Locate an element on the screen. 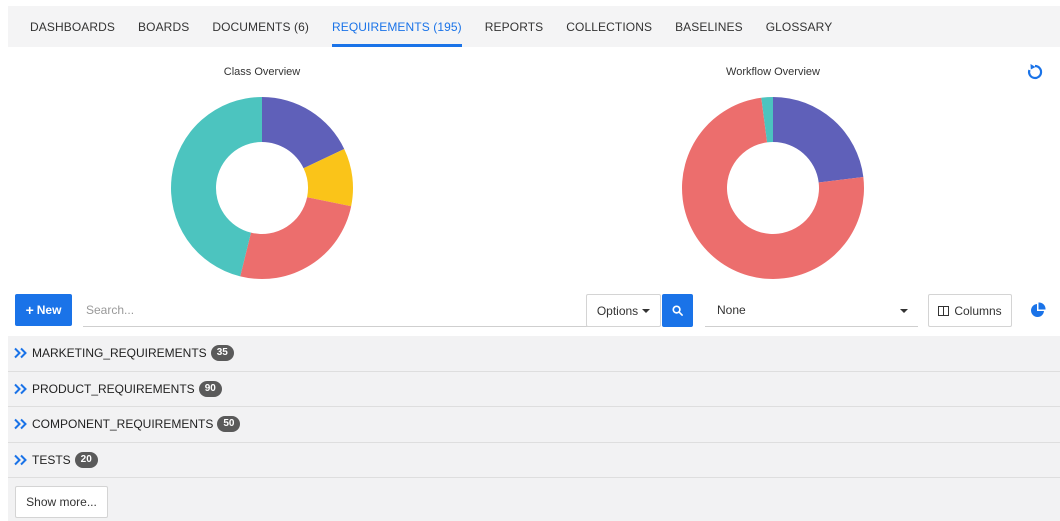 Image resolution: width=1060 pixels, height=521 pixels. group-name: TESTS is located at coordinates (51, 459).